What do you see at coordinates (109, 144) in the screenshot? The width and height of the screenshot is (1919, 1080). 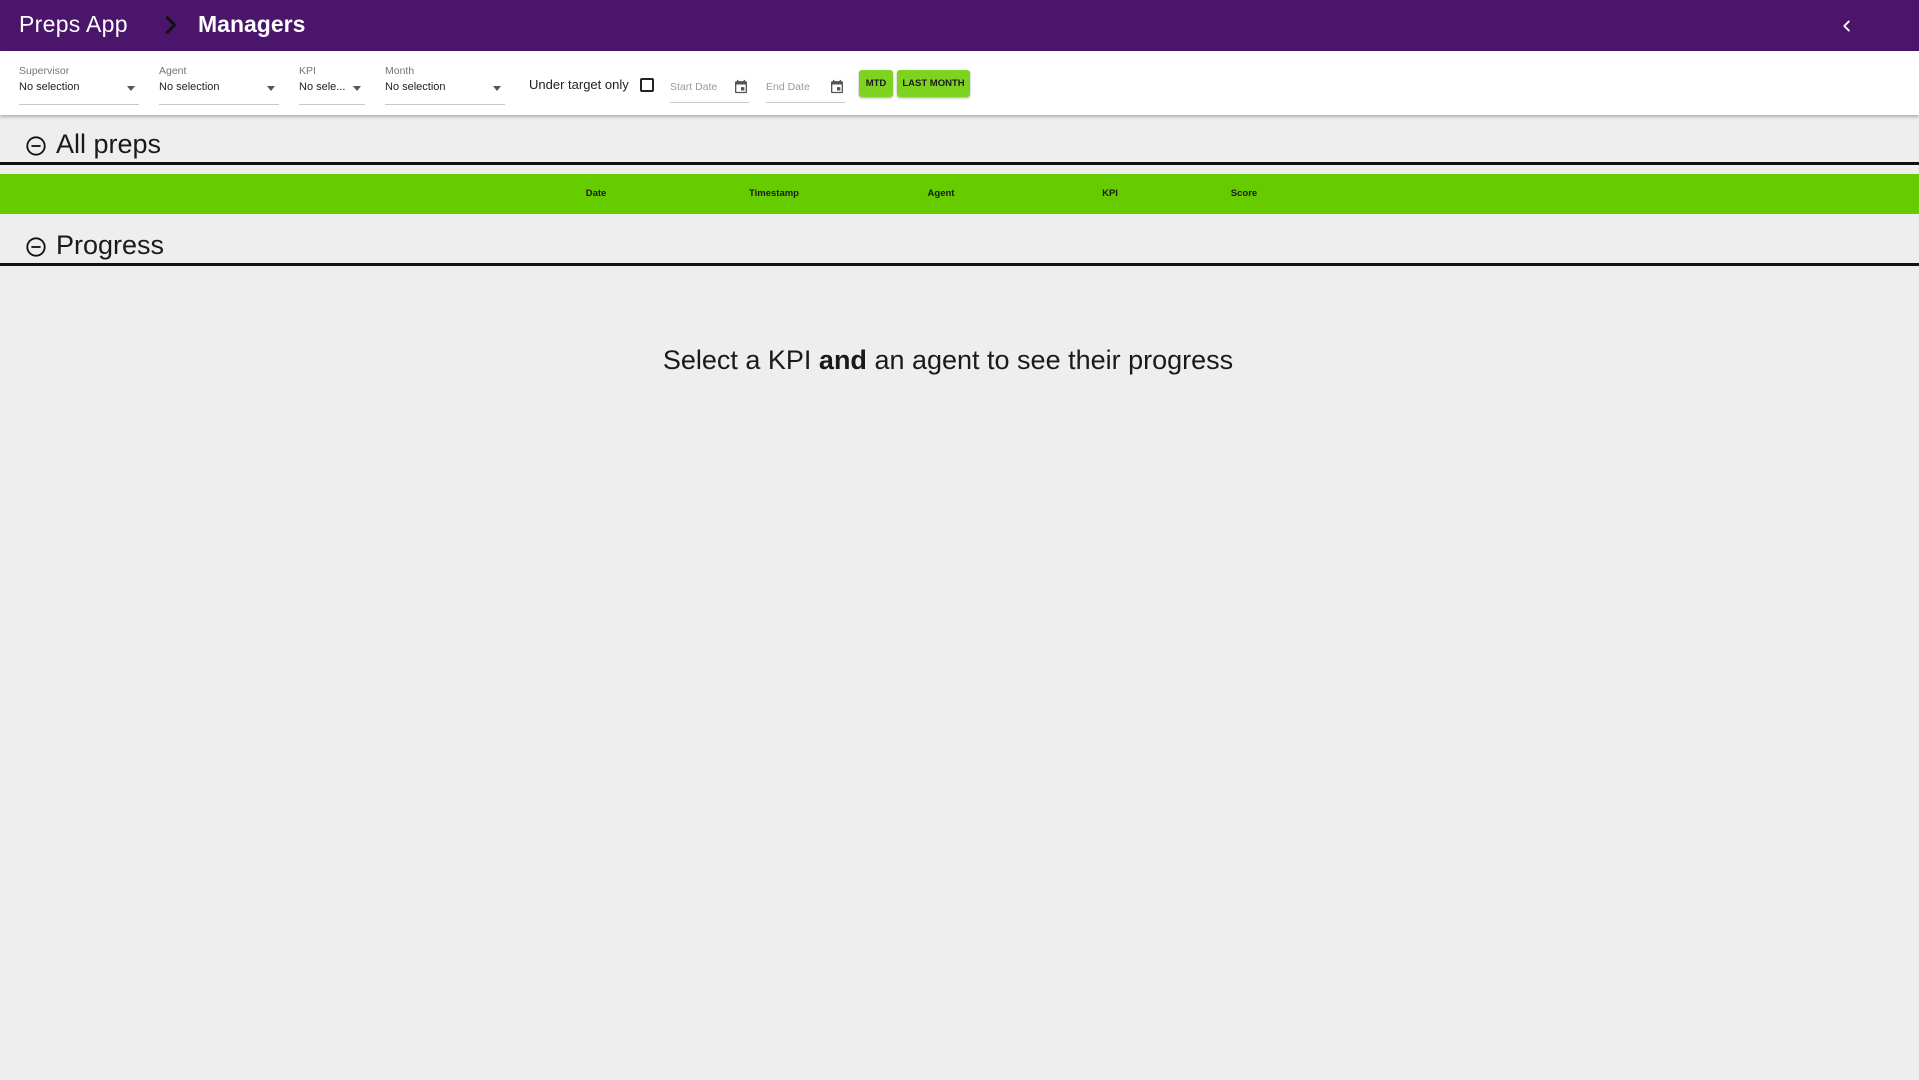 I see `all-preps-title: All preps` at bounding box center [109, 144].